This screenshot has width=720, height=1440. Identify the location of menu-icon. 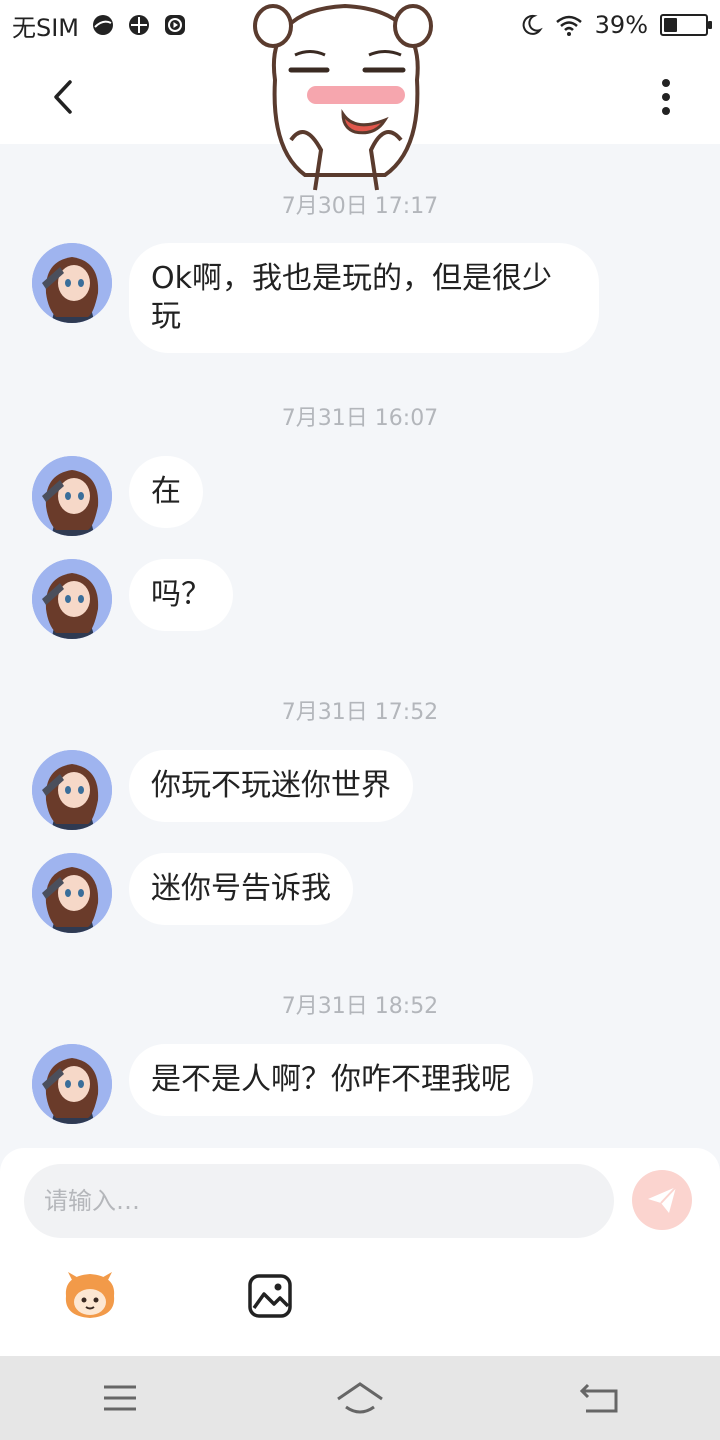
(120, 1398).